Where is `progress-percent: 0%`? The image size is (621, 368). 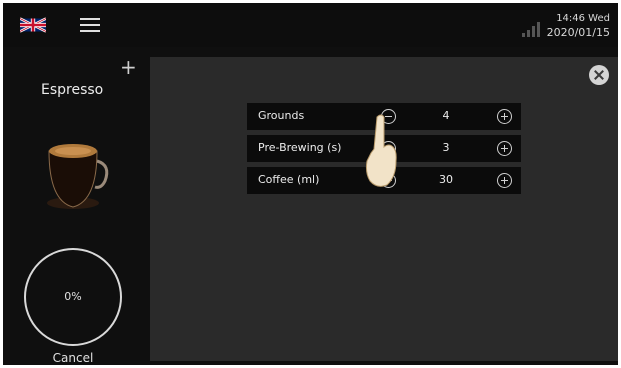 progress-percent: 0% is located at coordinates (73, 296).